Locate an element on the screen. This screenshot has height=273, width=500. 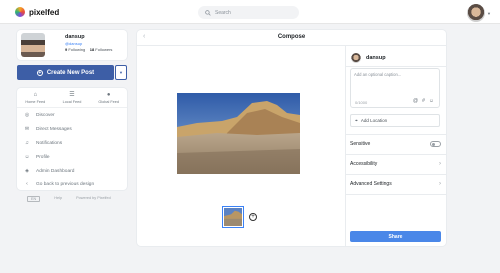
top-navbar: pixelfed ▼ is located at coordinates (250, 12).